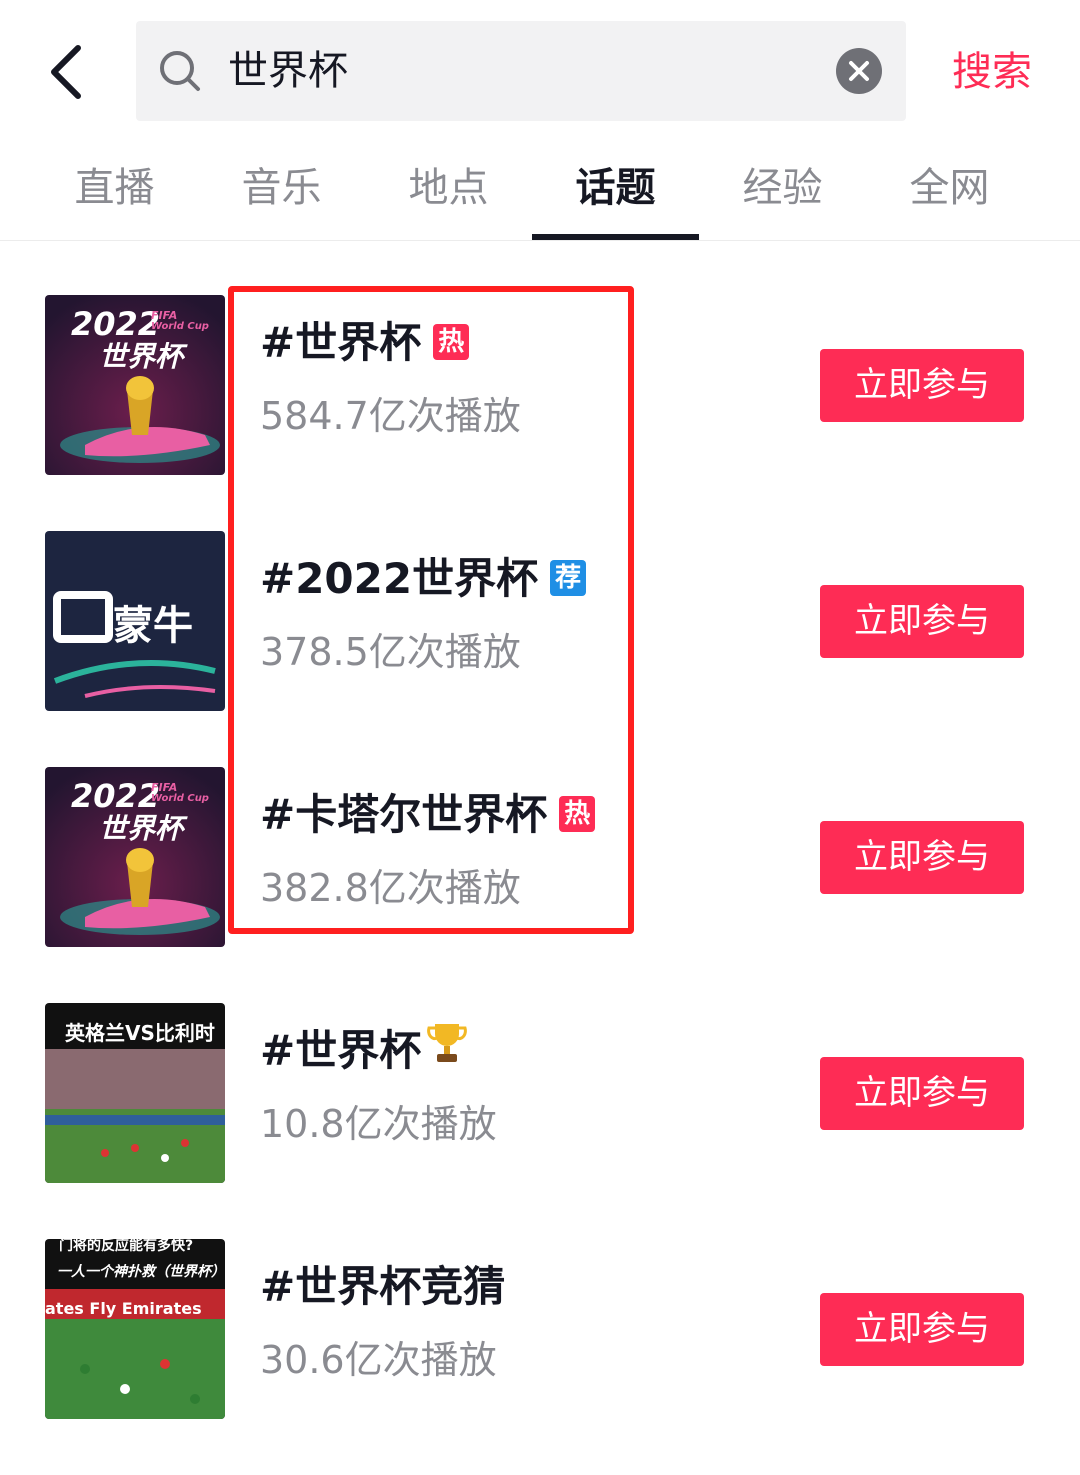  I want to click on topic-title: #世界杯热, so click(365, 343).